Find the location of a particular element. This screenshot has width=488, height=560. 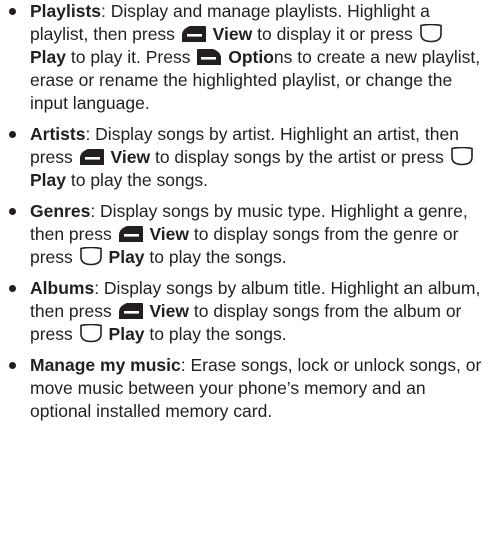

item-title: Genres is located at coordinates (60, 211).